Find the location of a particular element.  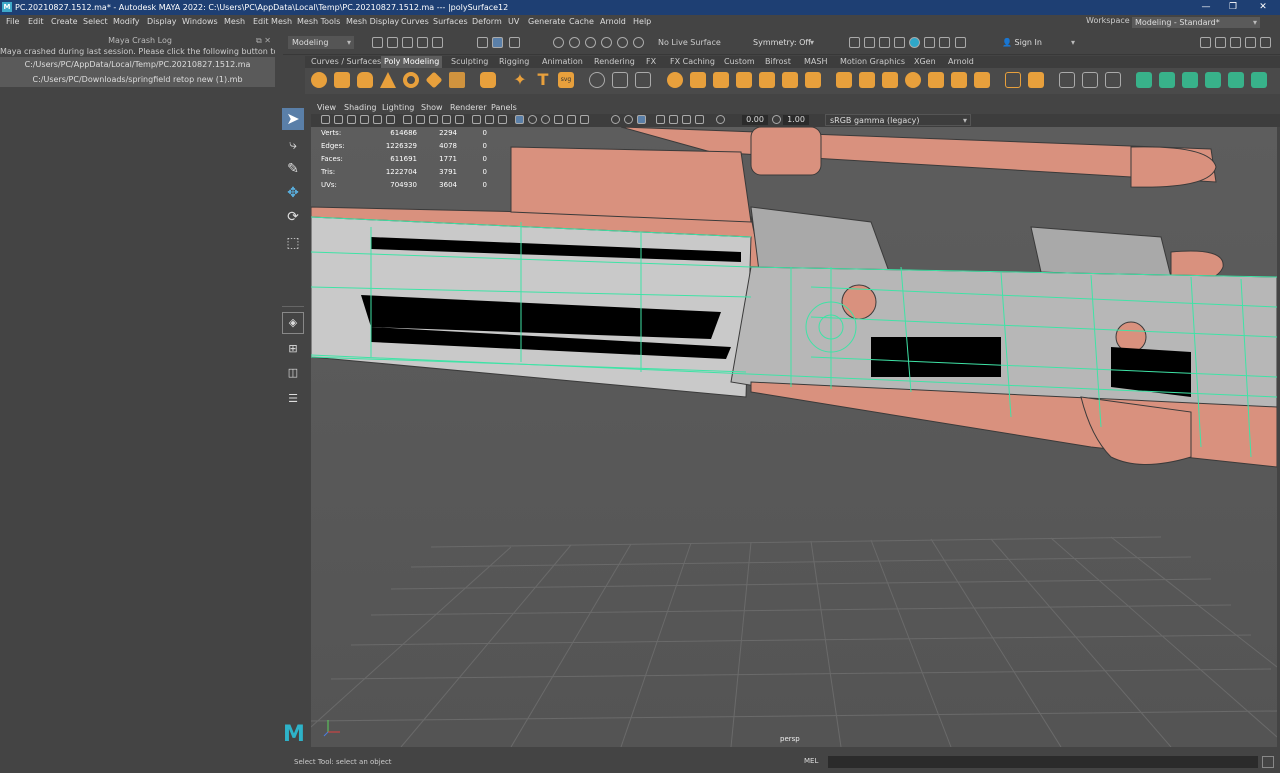

menu-edit-mesh: Edit Mesh is located at coordinates (272, 22).